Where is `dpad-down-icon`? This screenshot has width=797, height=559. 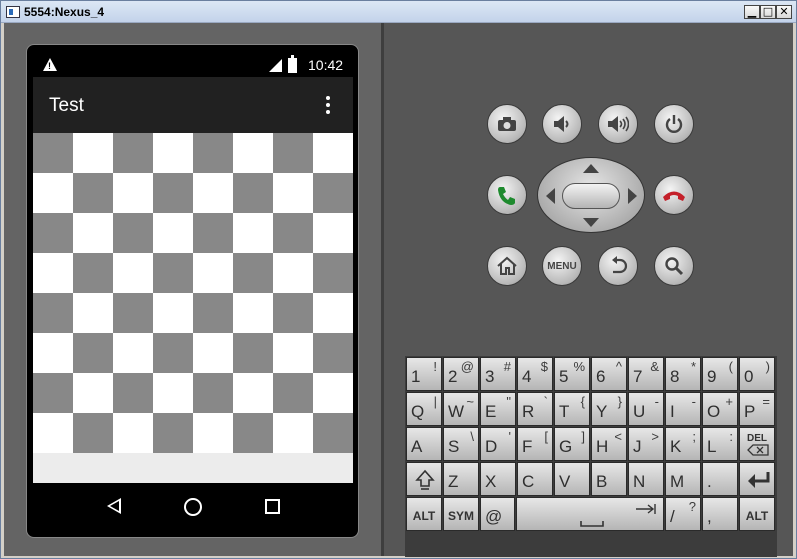 dpad-down-icon is located at coordinates (591, 222).